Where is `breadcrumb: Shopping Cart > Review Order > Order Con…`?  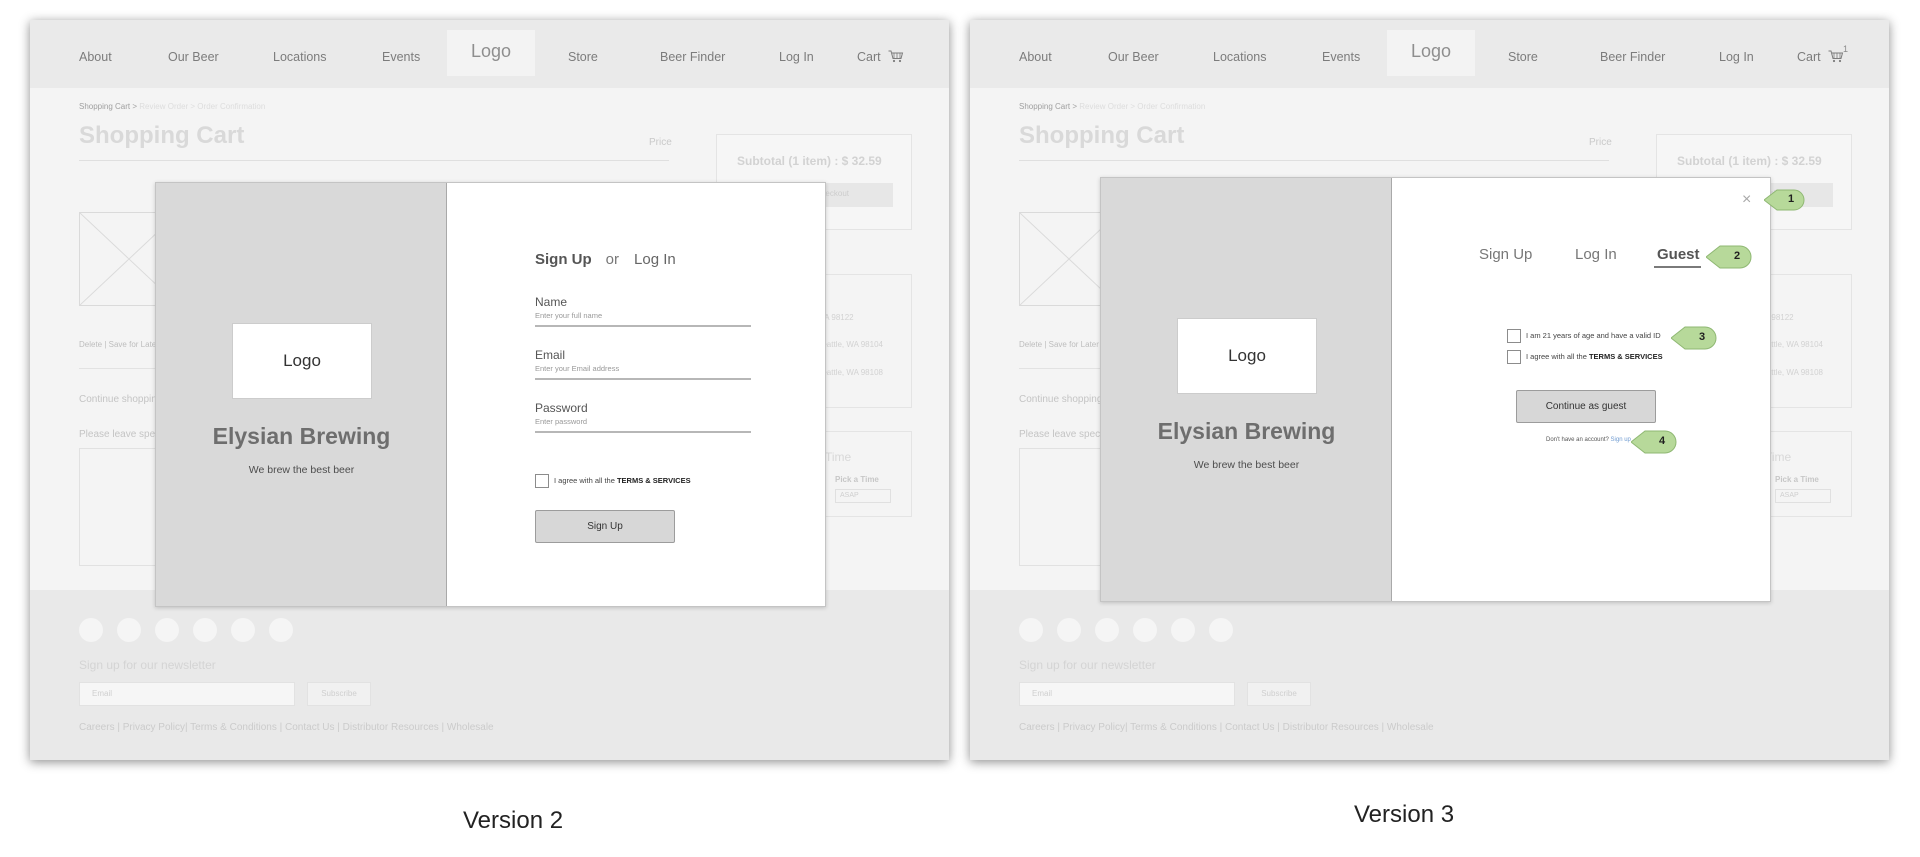 breadcrumb: Shopping Cart > Review Order > Order Con… is located at coordinates (172, 106).